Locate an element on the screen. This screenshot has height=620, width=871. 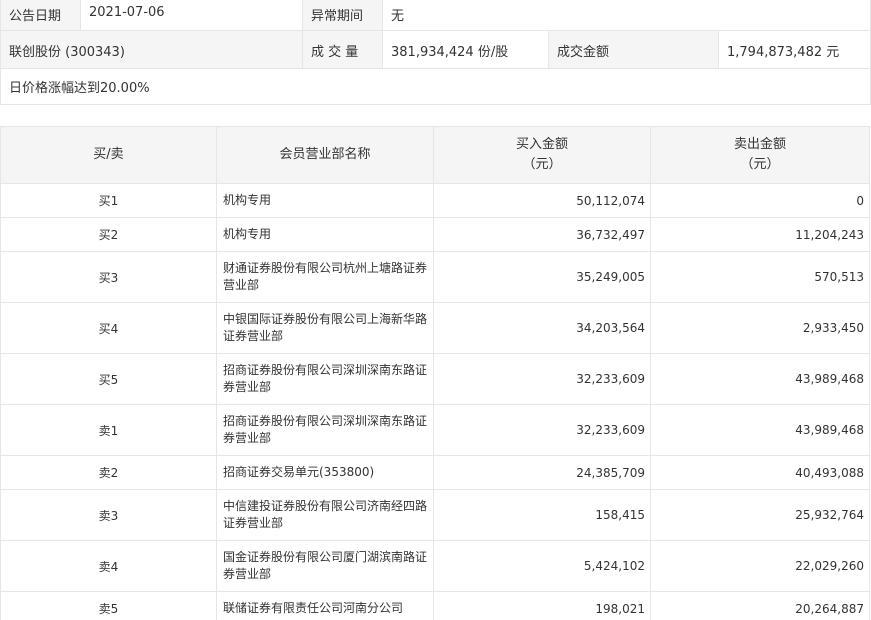
row-branch-name: 招商证券交易单元(353800) is located at coordinates (325, 472).